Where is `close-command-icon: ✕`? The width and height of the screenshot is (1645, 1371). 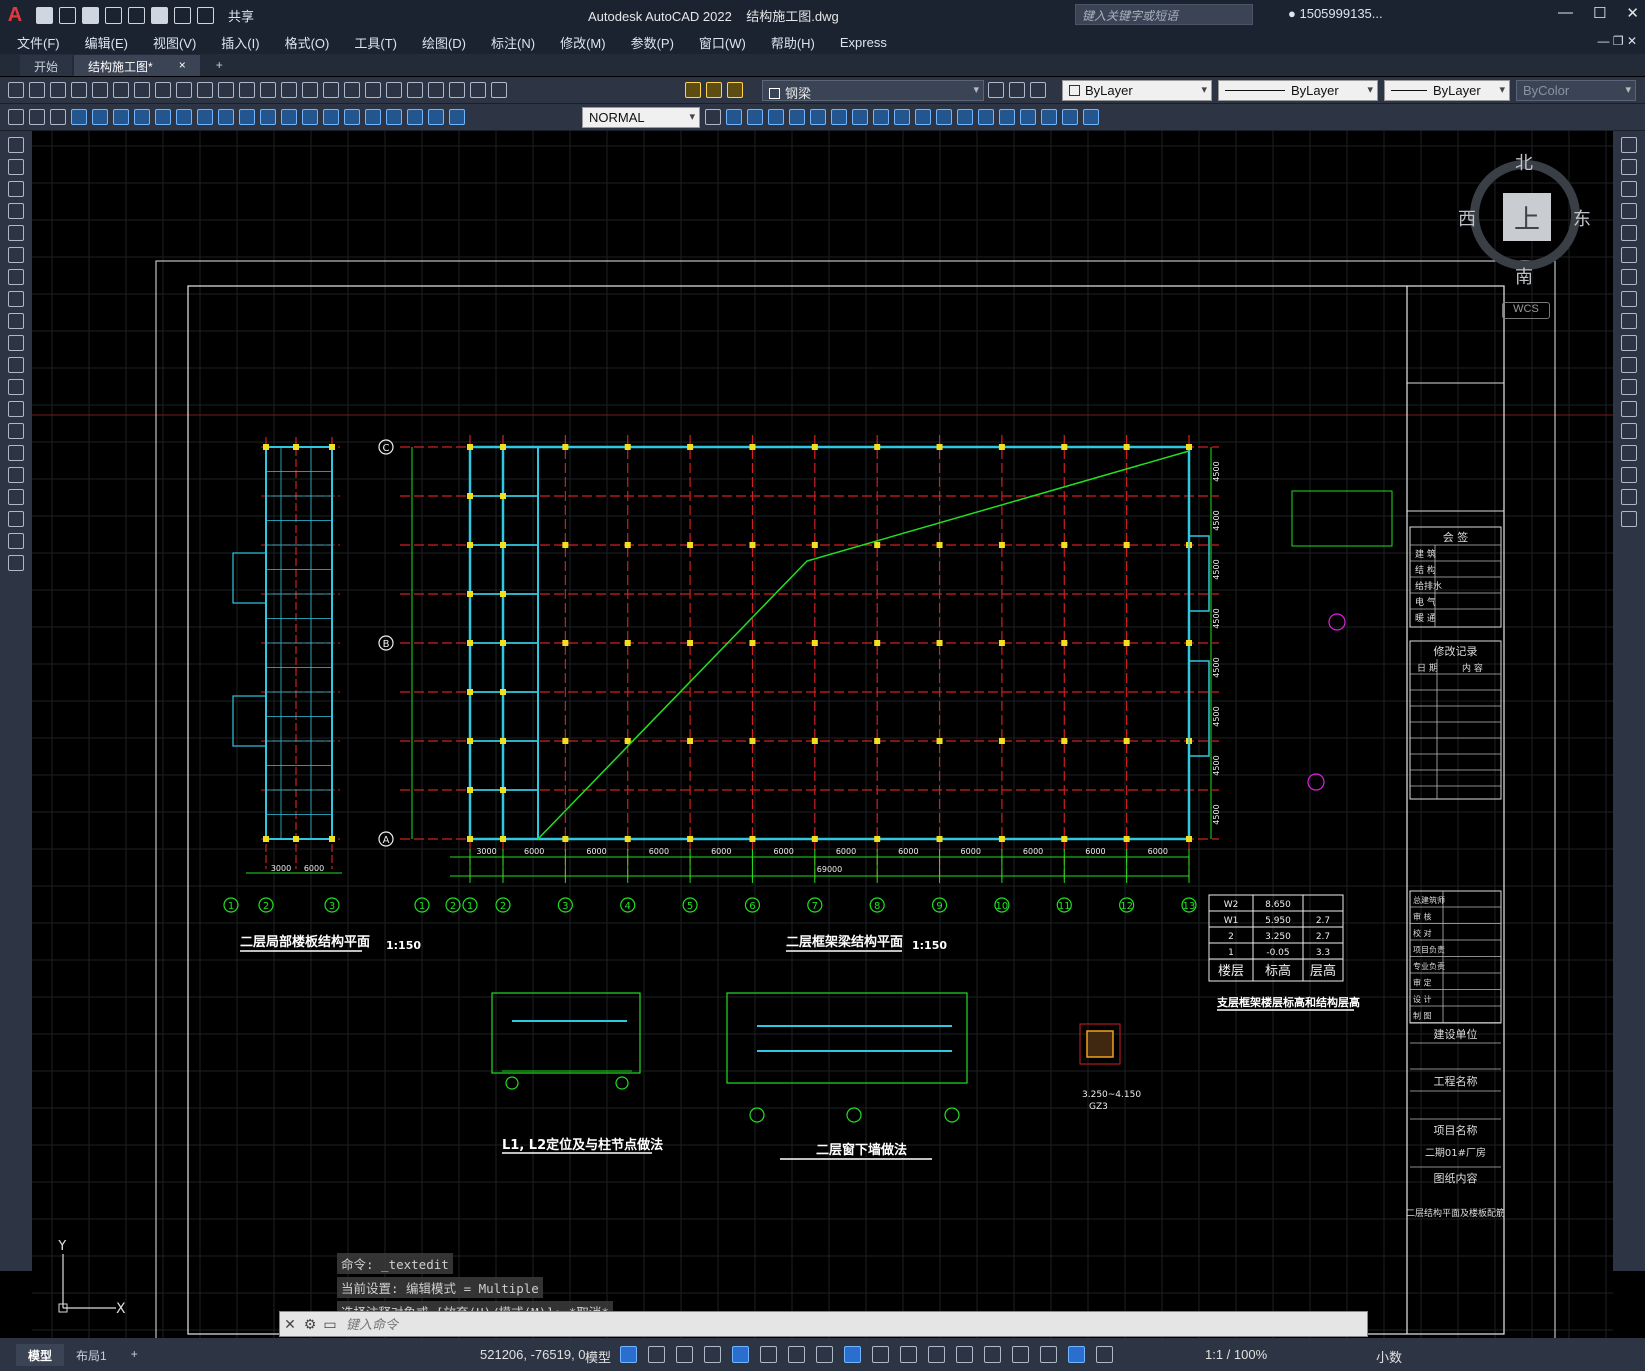 close-command-icon: ✕ is located at coordinates (290, 1324).